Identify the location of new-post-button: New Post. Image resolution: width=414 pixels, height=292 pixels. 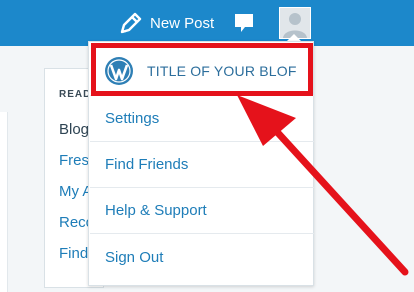
(166, 23).